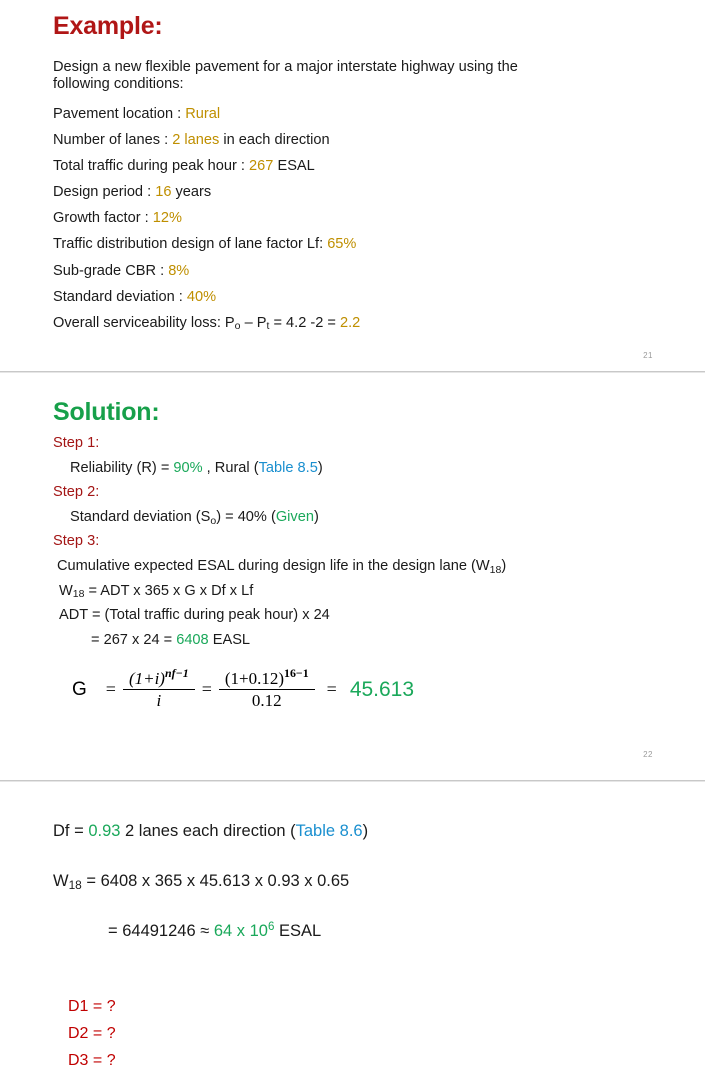 This screenshot has width=705, height=1081. I want to click on step-1-value: 90%, so click(188, 467).